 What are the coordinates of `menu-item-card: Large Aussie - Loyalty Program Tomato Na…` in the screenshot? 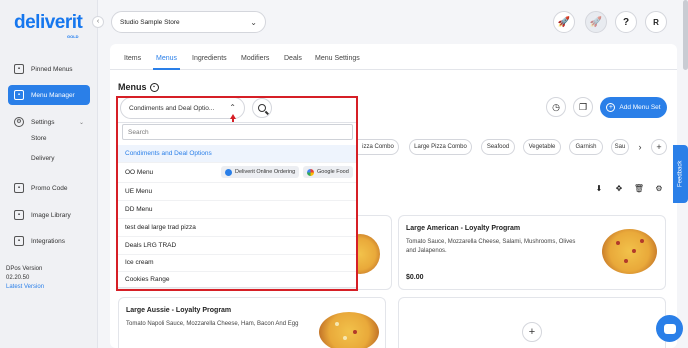 It's located at (252, 322).